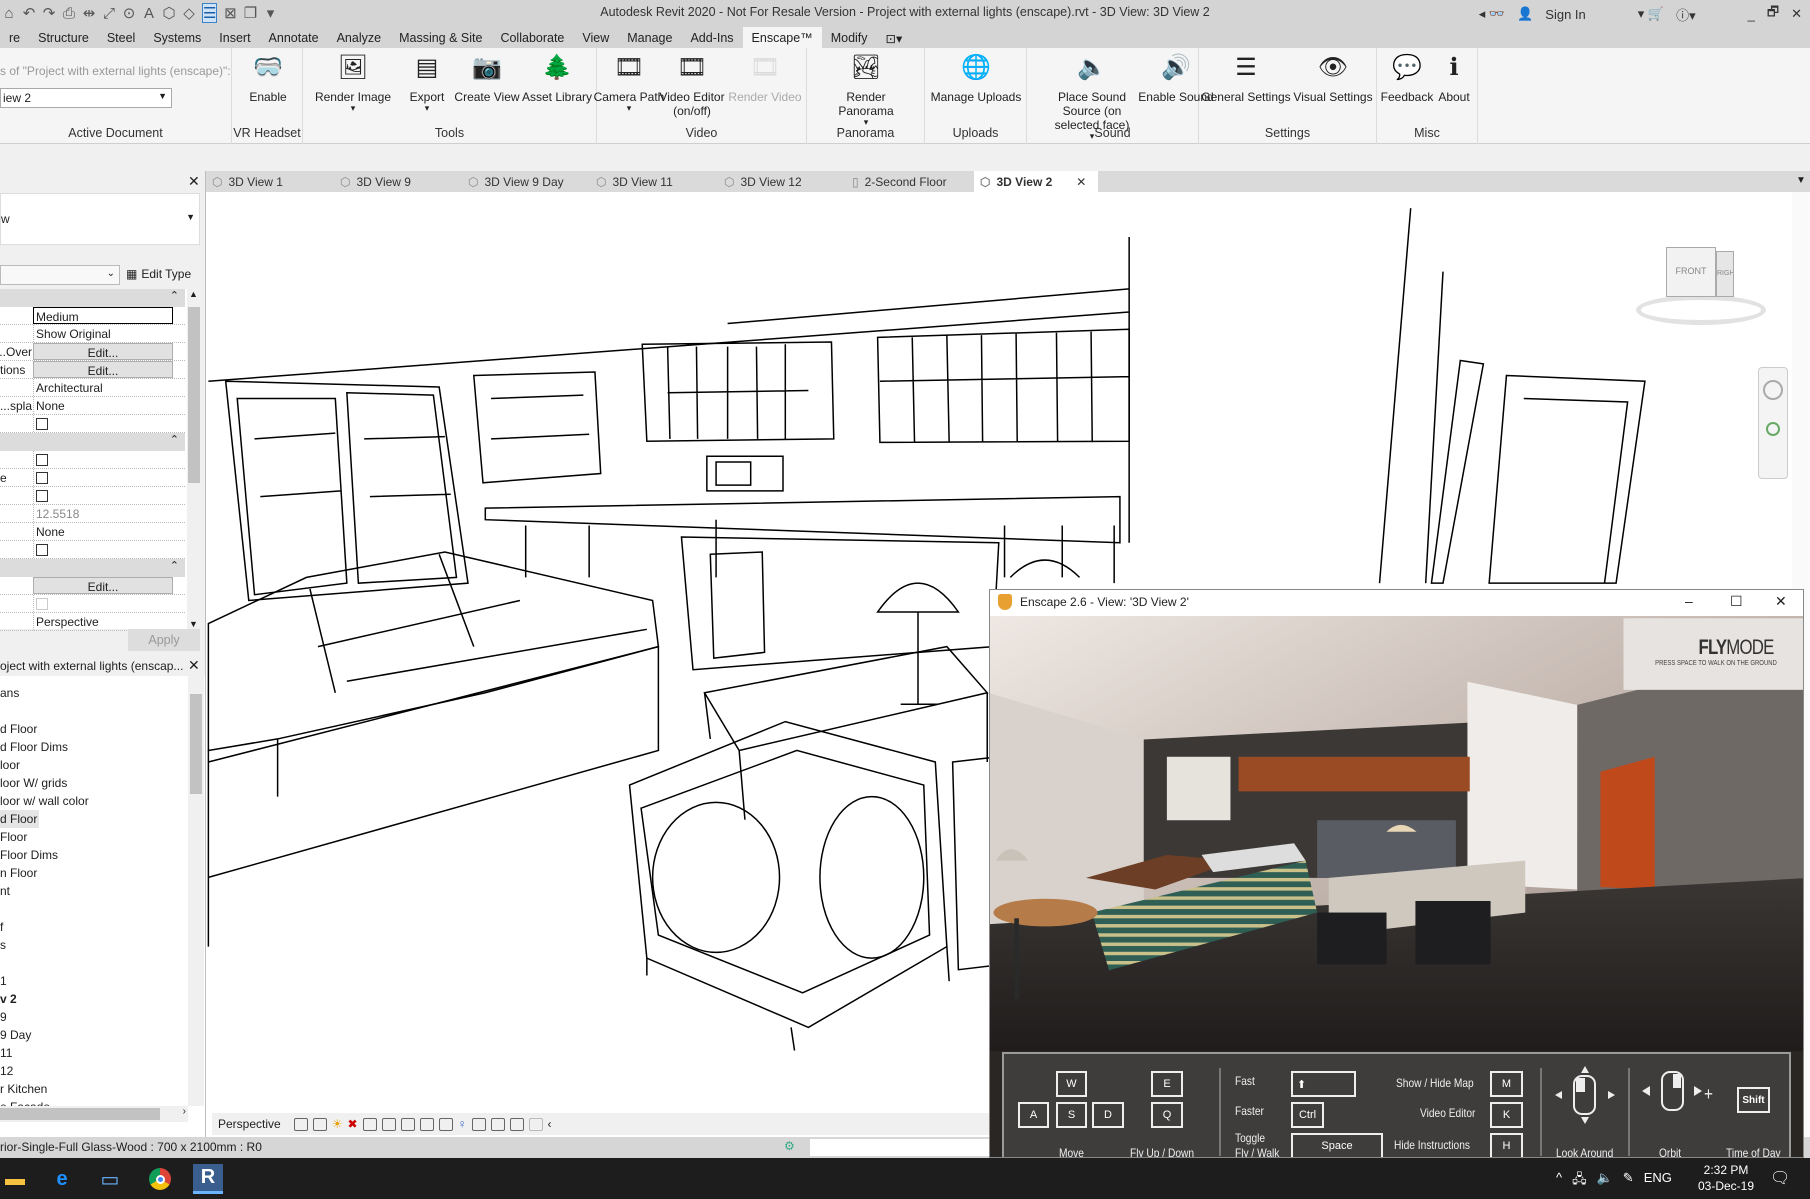  Describe the element at coordinates (1658, 1181) in the screenshot. I see `language-indicator: ENG` at that location.